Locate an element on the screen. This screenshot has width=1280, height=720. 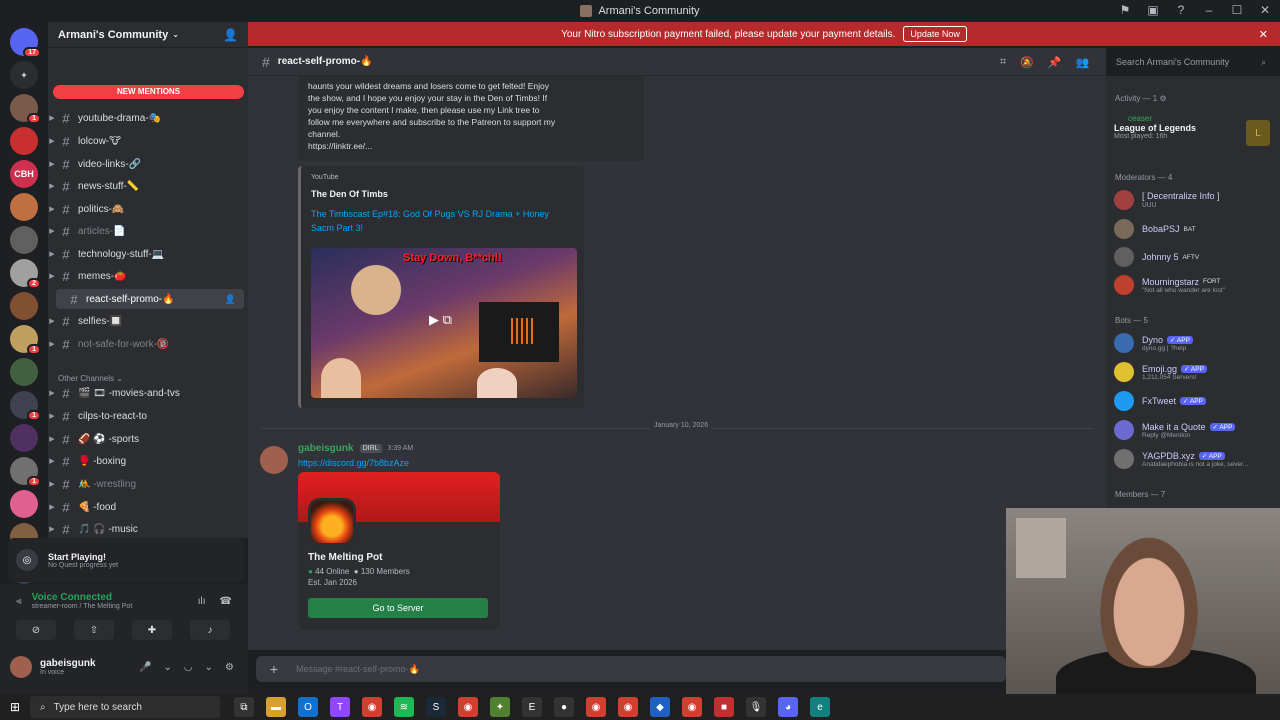
channel-item: ▶ # 🎵 🎧 -music is located at coordinates (148, 528).